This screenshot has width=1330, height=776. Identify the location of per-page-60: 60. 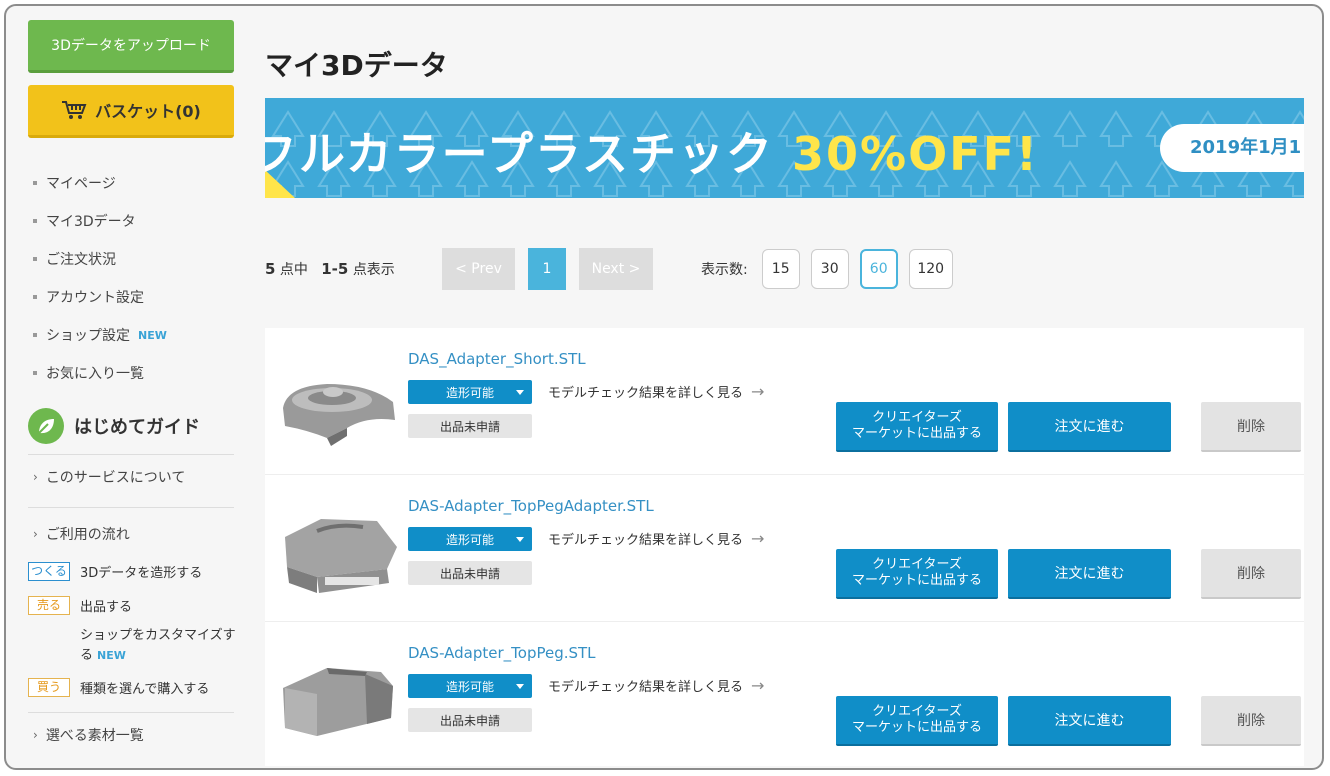
(878, 269).